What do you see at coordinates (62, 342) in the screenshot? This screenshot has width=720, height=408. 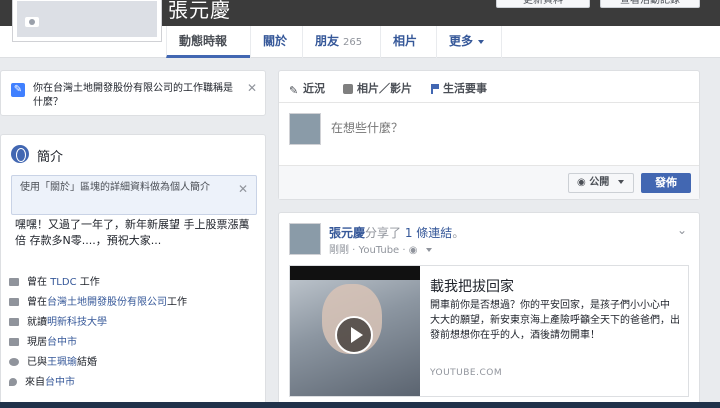 I see `current-city-link: 台中市` at bounding box center [62, 342].